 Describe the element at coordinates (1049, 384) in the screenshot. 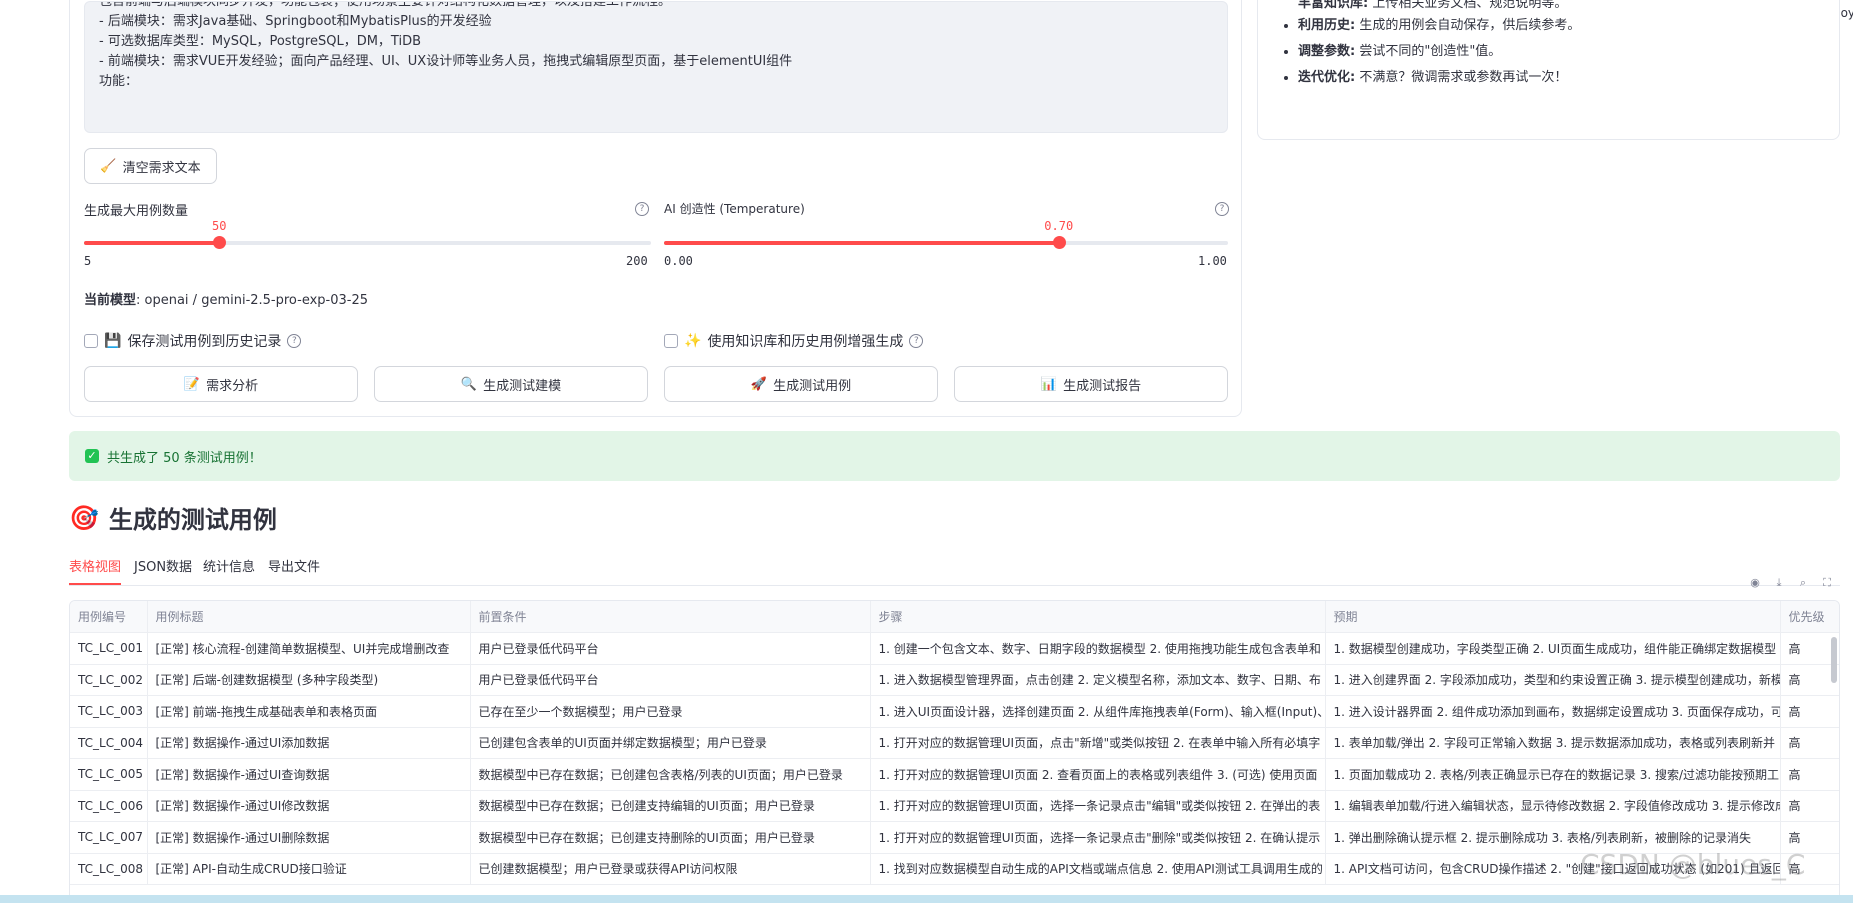

I see `chart-icon: 📊` at that location.